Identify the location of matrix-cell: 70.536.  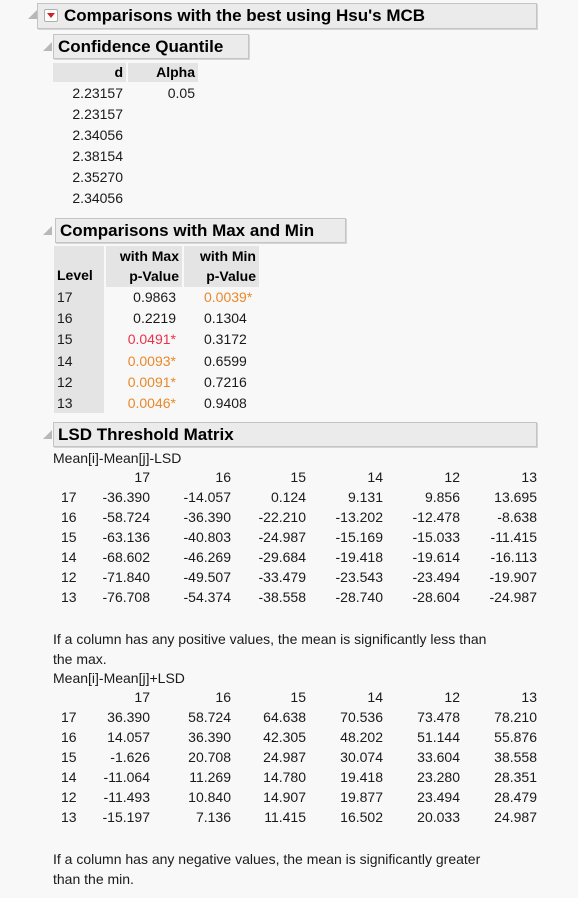
(361, 717).